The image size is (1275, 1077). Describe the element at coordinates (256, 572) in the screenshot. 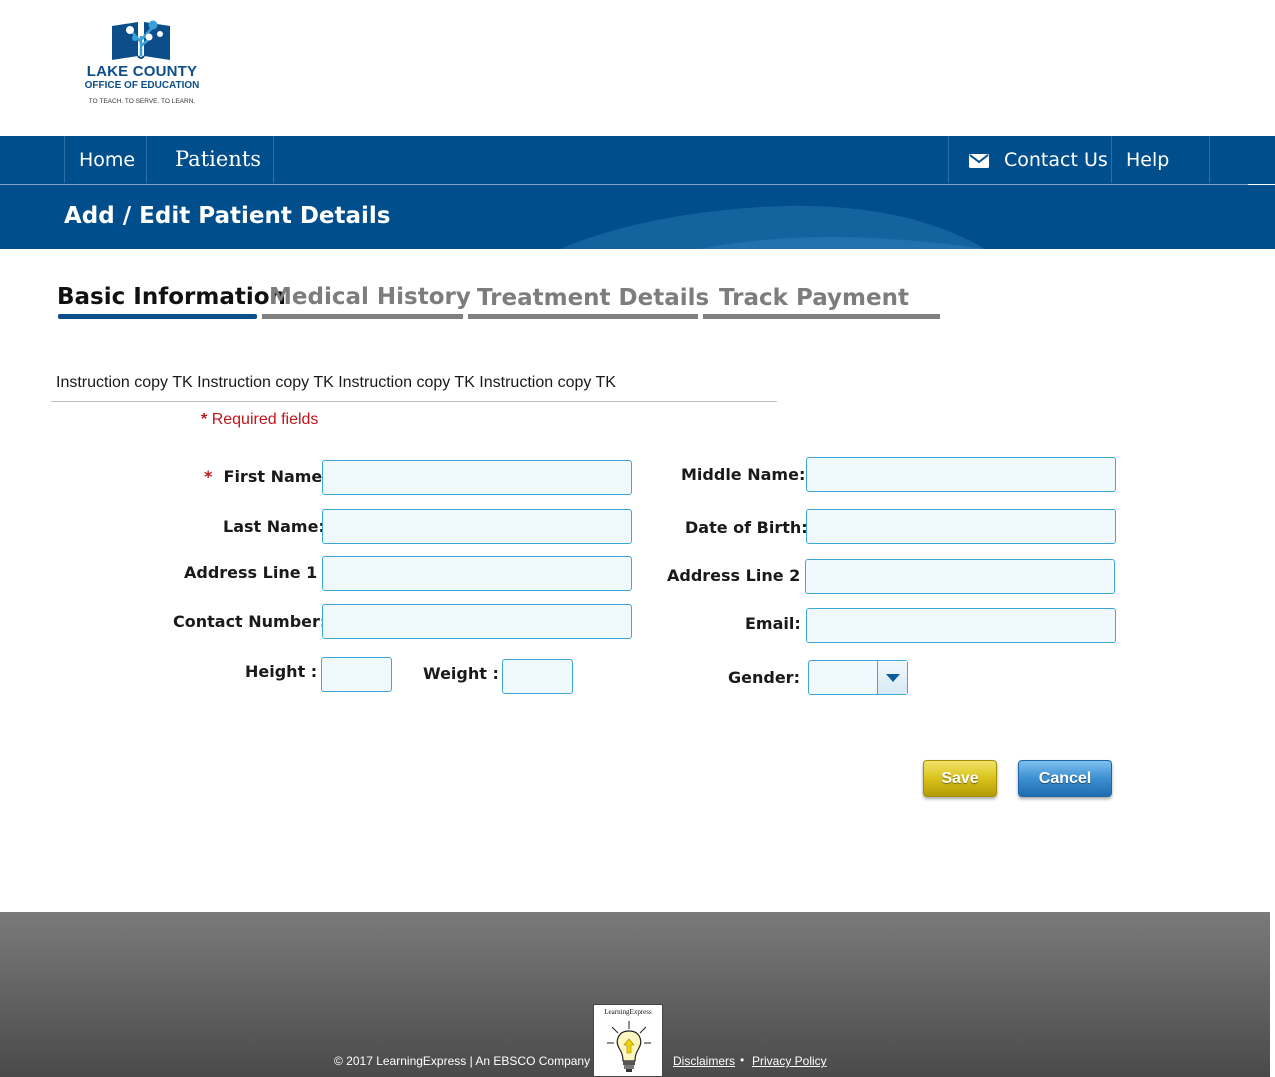

I see `address-line-1-label: Address Line 1 :` at that location.